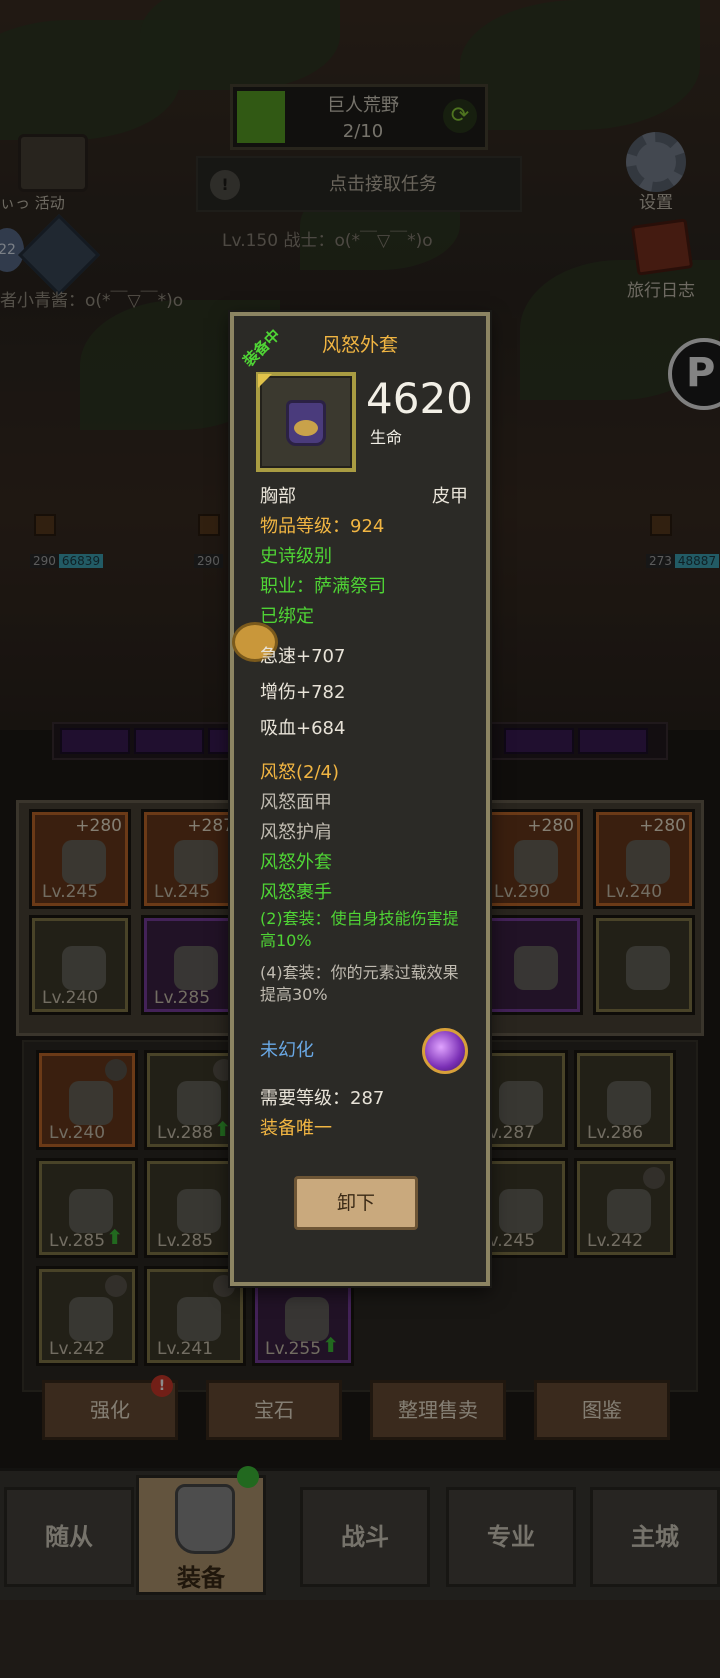 The height and width of the screenshot is (1678, 720). Describe the element at coordinates (306, 428) in the screenshot. I see `coat-emblem` at that location.